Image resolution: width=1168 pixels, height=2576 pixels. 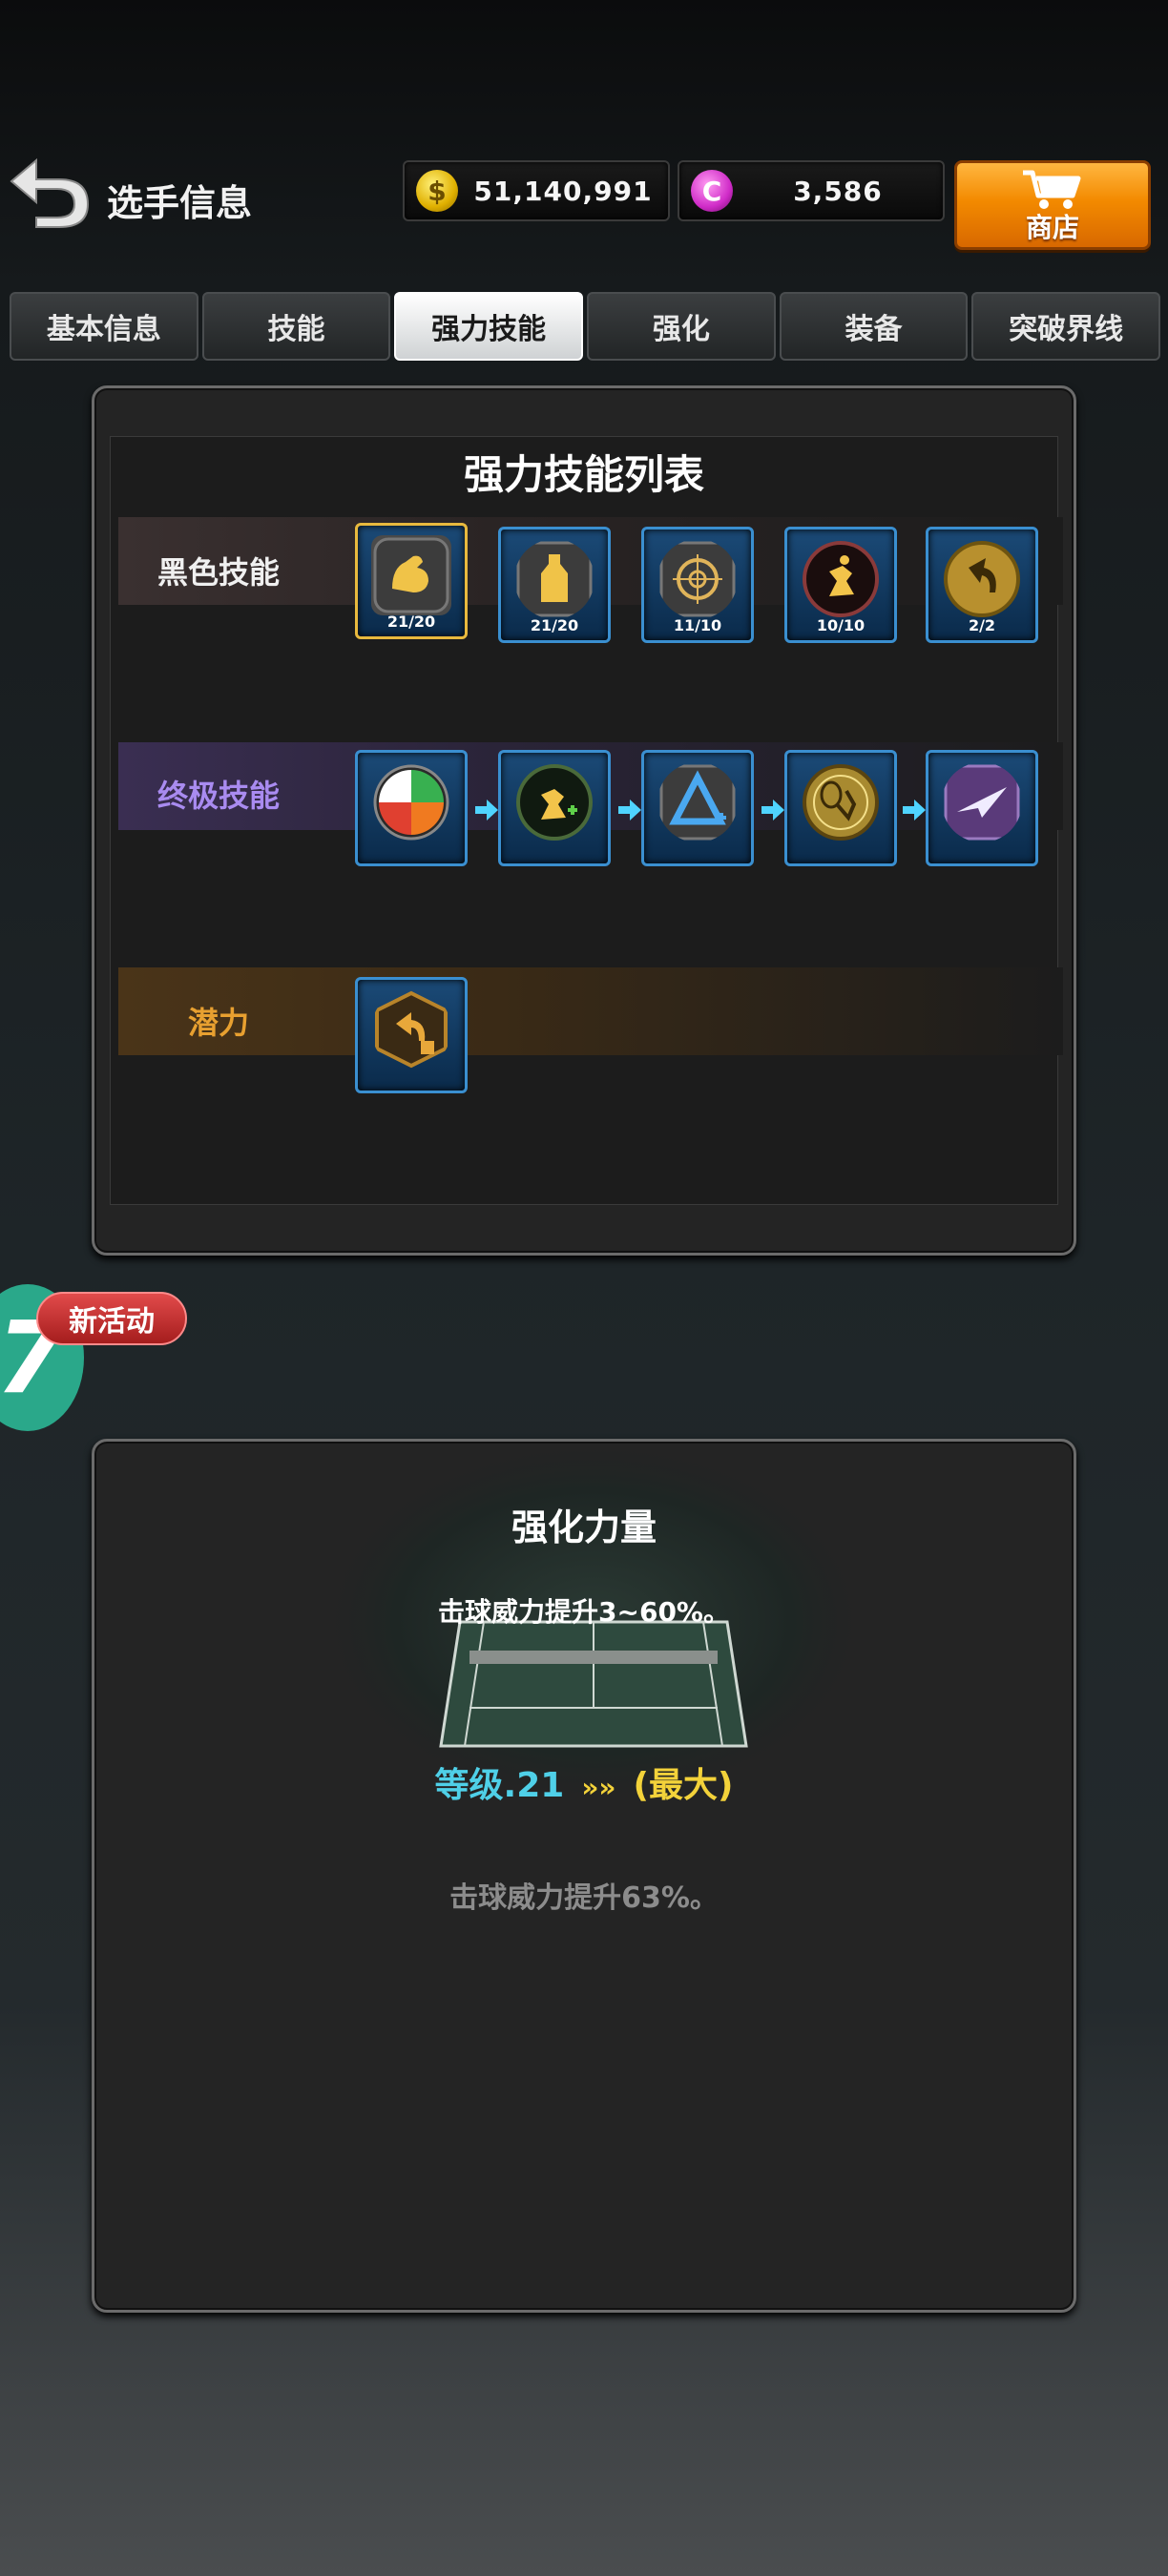 I want to click on tab-basic-info: 基本信息, so click(x=104, y=326).